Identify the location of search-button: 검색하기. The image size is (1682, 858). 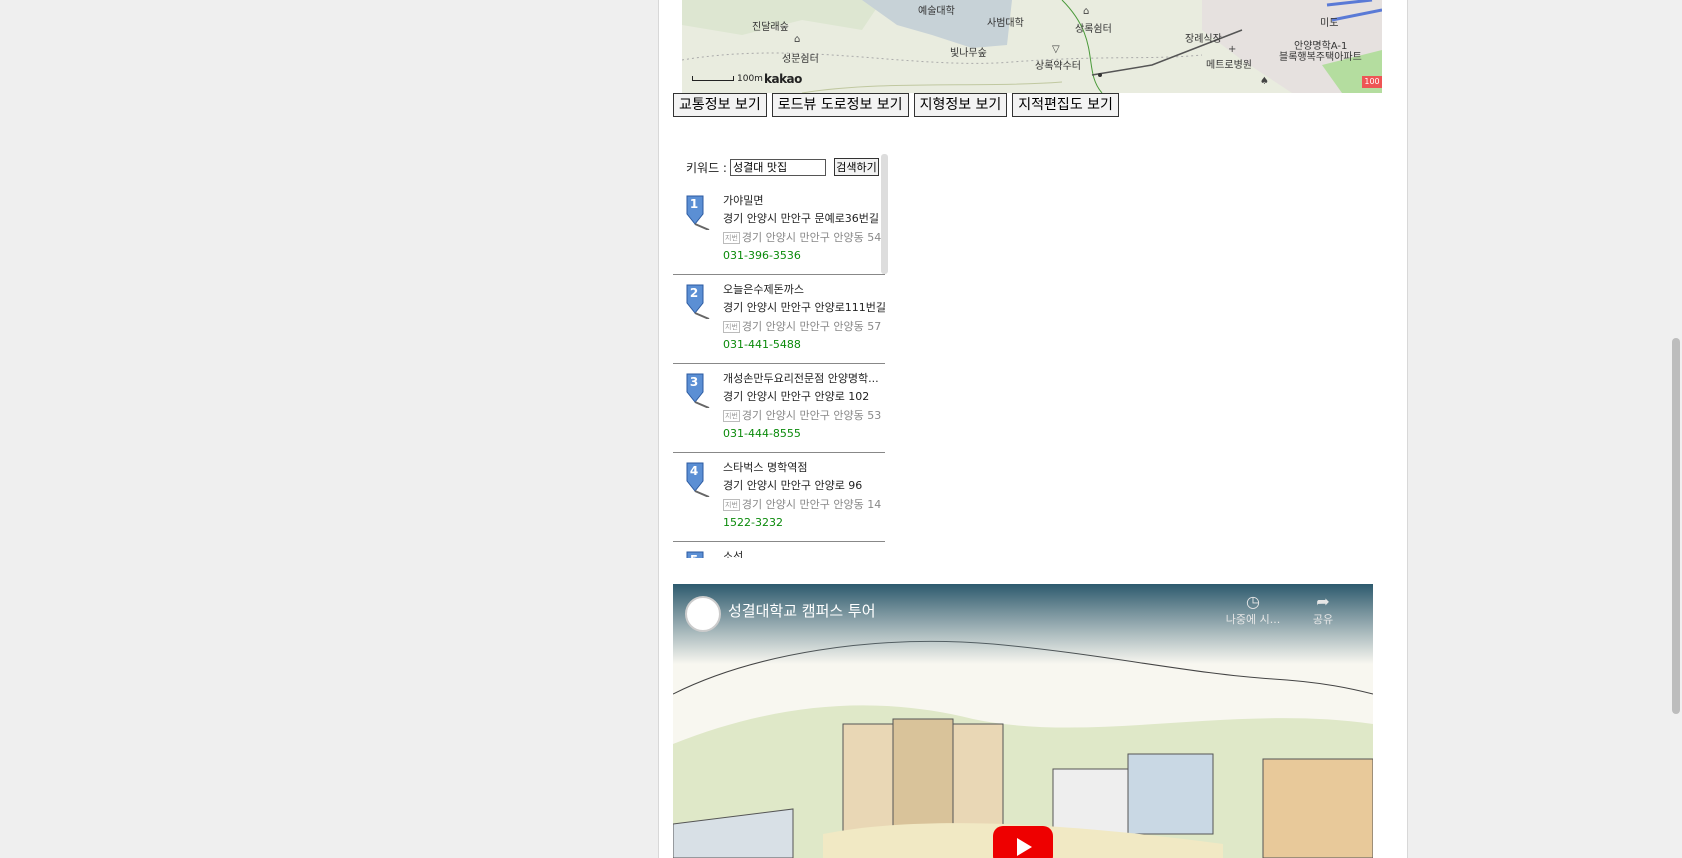
(856, 167).